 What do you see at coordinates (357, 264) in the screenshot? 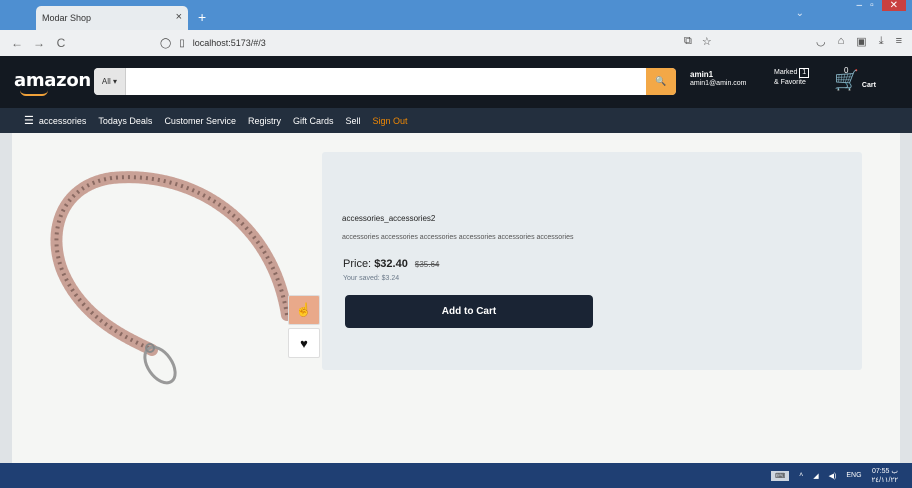
I see `price-label: Price:` at bounding box center [357, 264].